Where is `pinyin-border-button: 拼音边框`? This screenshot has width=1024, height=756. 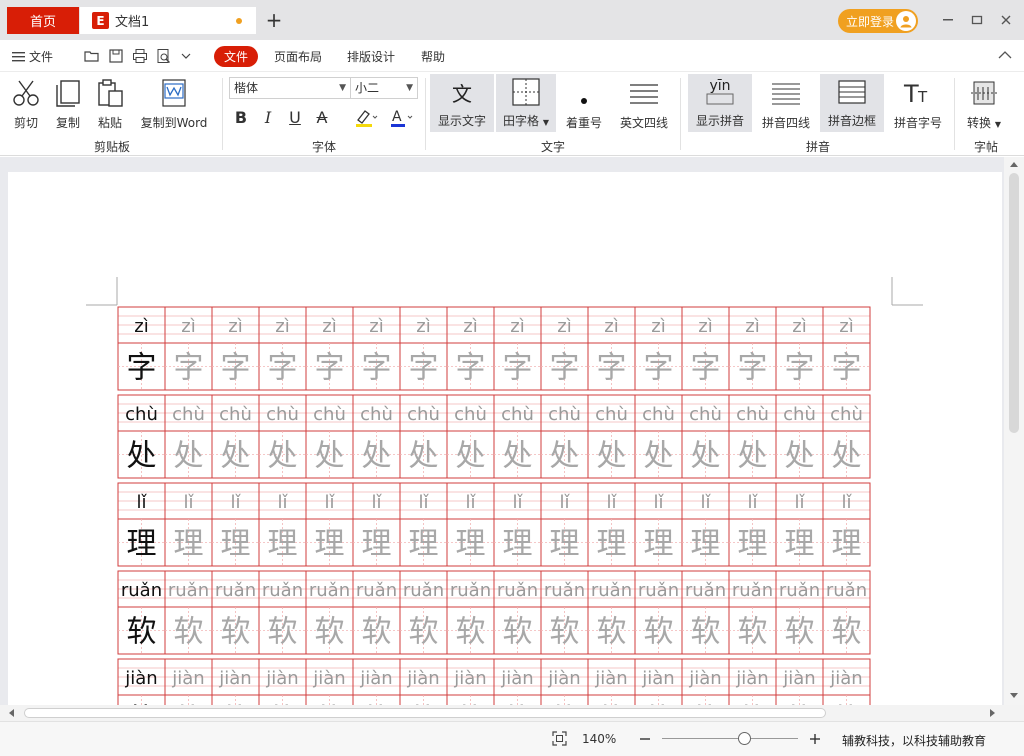
pinyin-border-button: 拼音边框 is located at coordinates (852, 103).